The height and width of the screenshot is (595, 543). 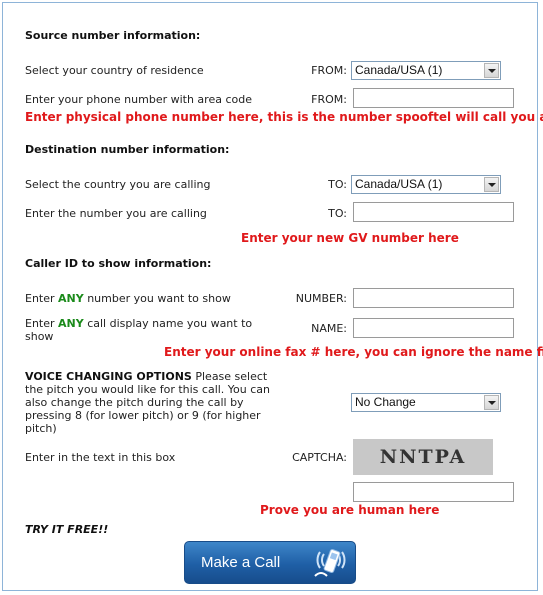 I want to click on callerid-name-input, so click(x=433, y=328).